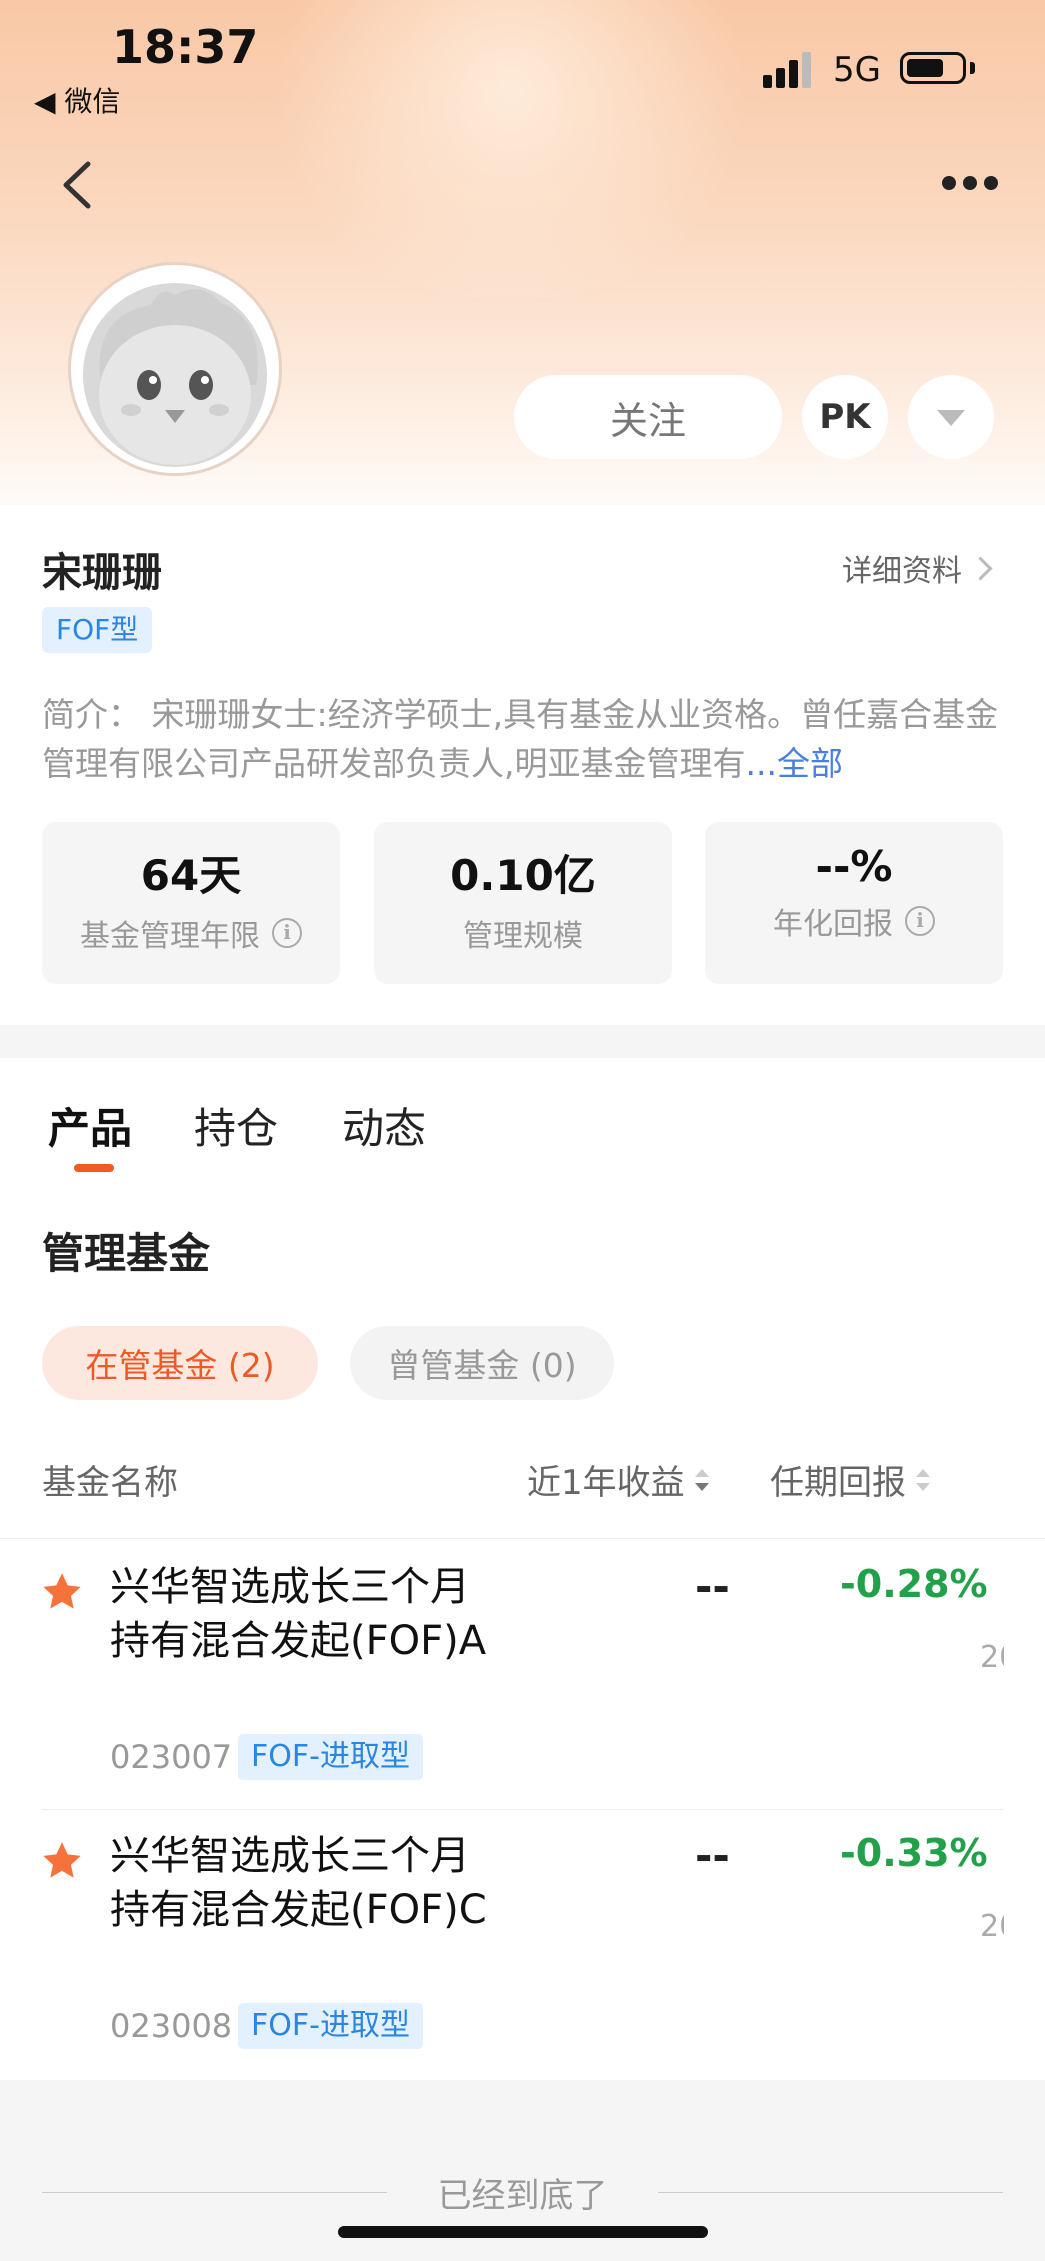 The width and height of the screenshot is (1045, 2261). I want to click on avatar, so click(175, 369).